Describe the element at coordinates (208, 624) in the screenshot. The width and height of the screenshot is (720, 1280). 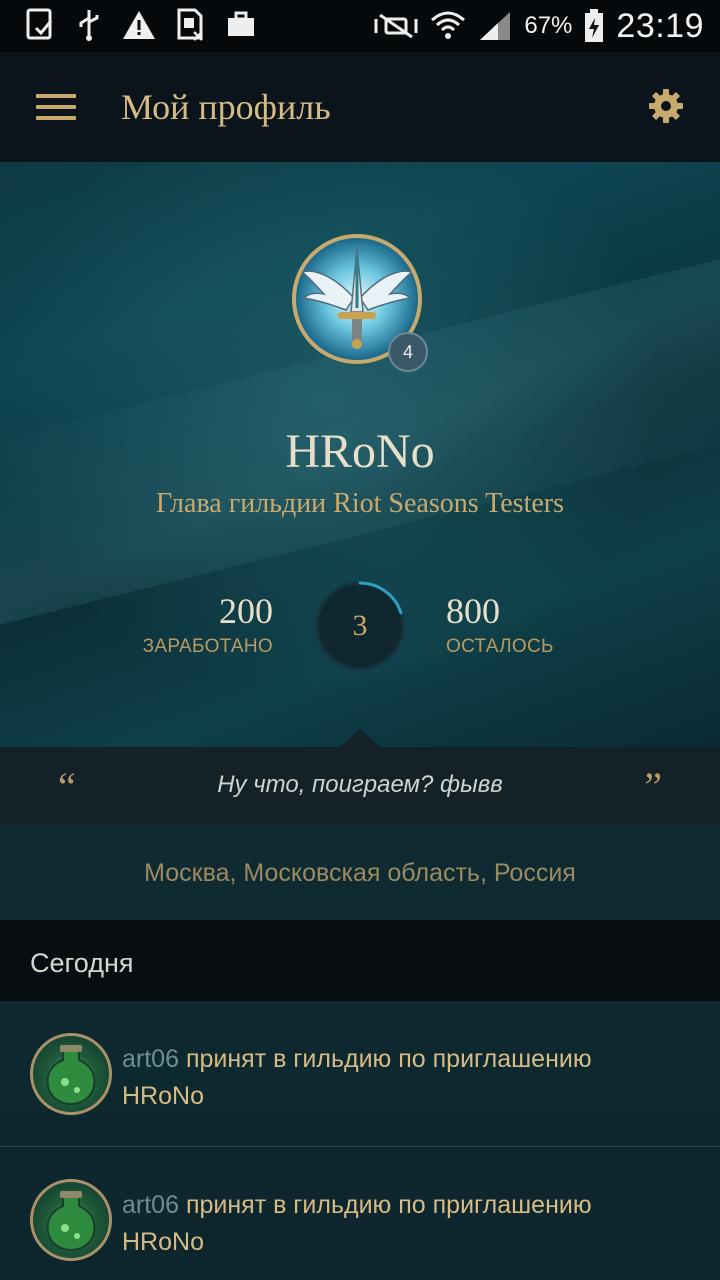
I see `earned-stat: 200 ЗАРАБОТАНО` at that location.